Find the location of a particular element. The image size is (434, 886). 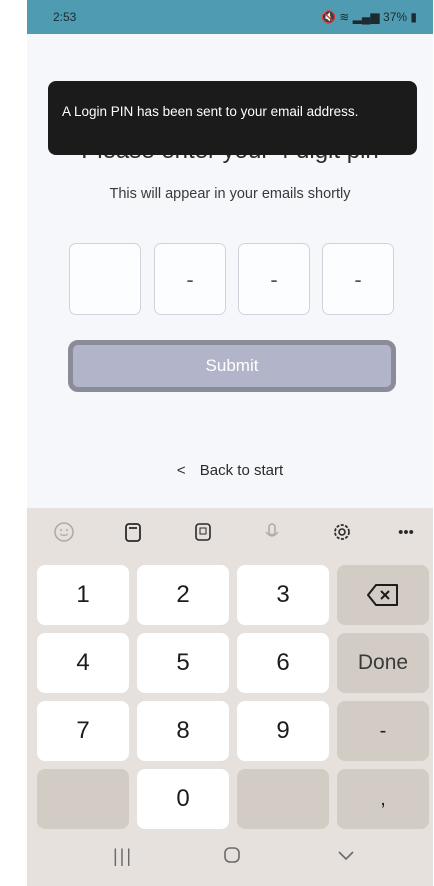

key-label: 6 is located at coordinates (283, 662).